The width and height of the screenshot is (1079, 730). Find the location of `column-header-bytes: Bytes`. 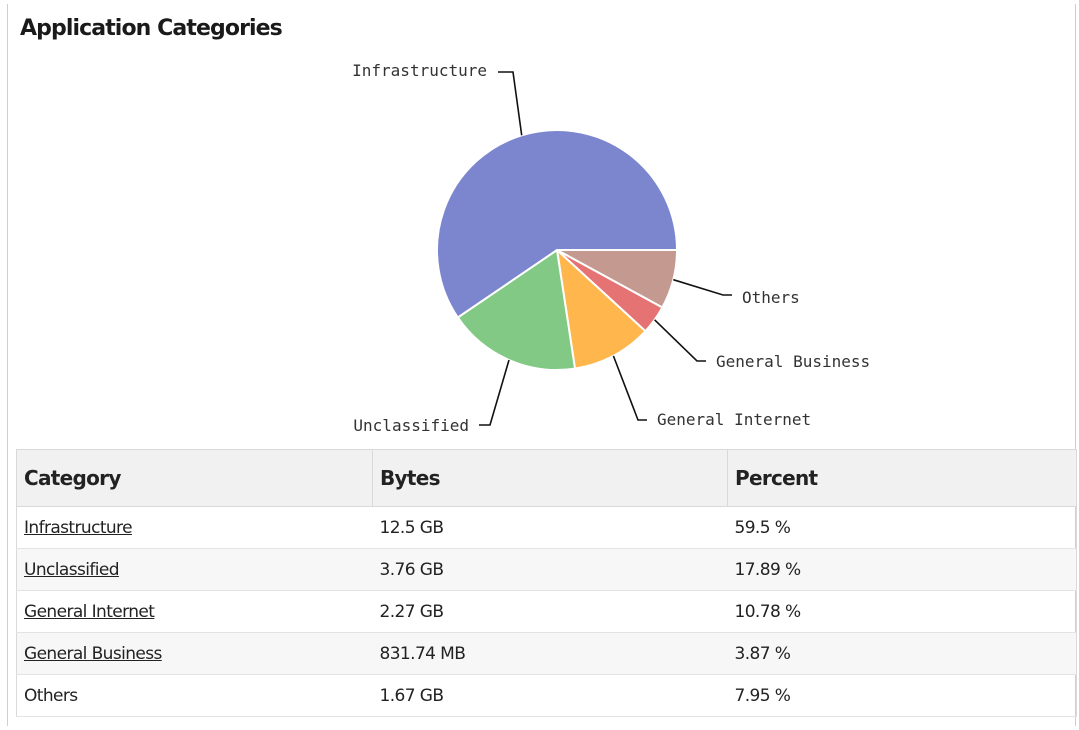

column-header-bytes: Bytes is located at coordinates (550, 478).